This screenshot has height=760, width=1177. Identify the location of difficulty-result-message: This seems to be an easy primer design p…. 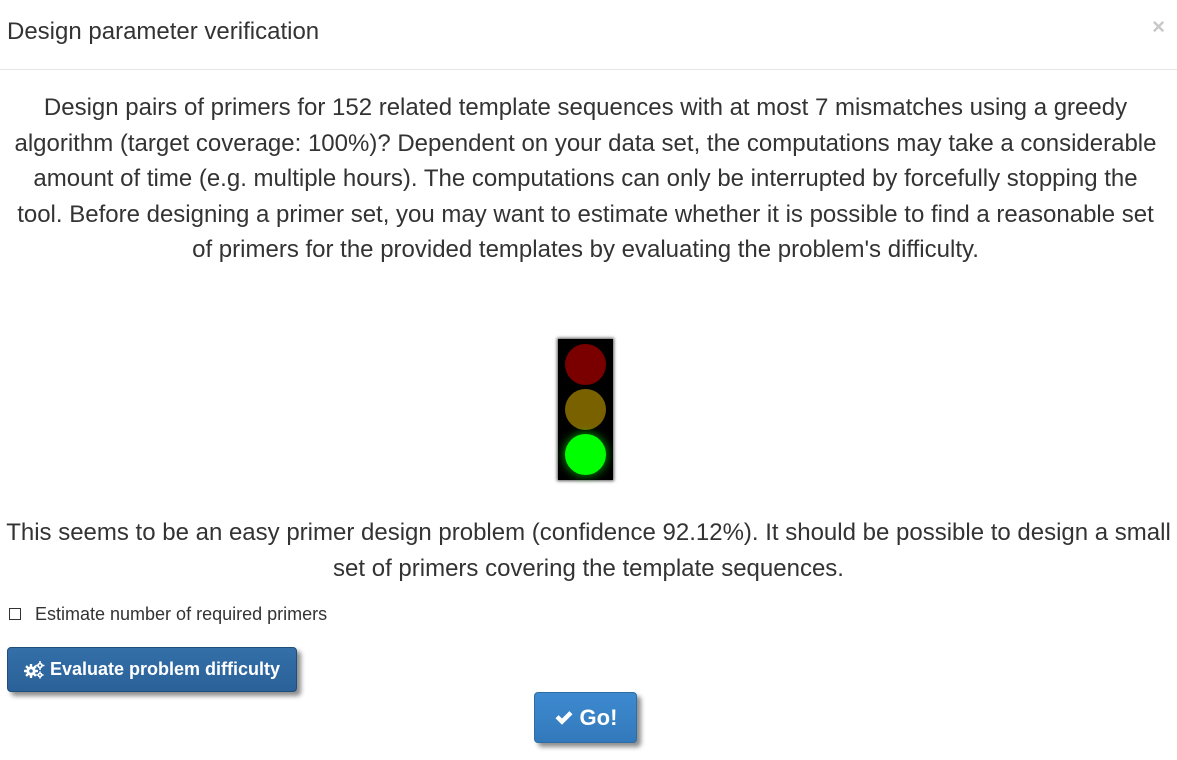
(588, 550).